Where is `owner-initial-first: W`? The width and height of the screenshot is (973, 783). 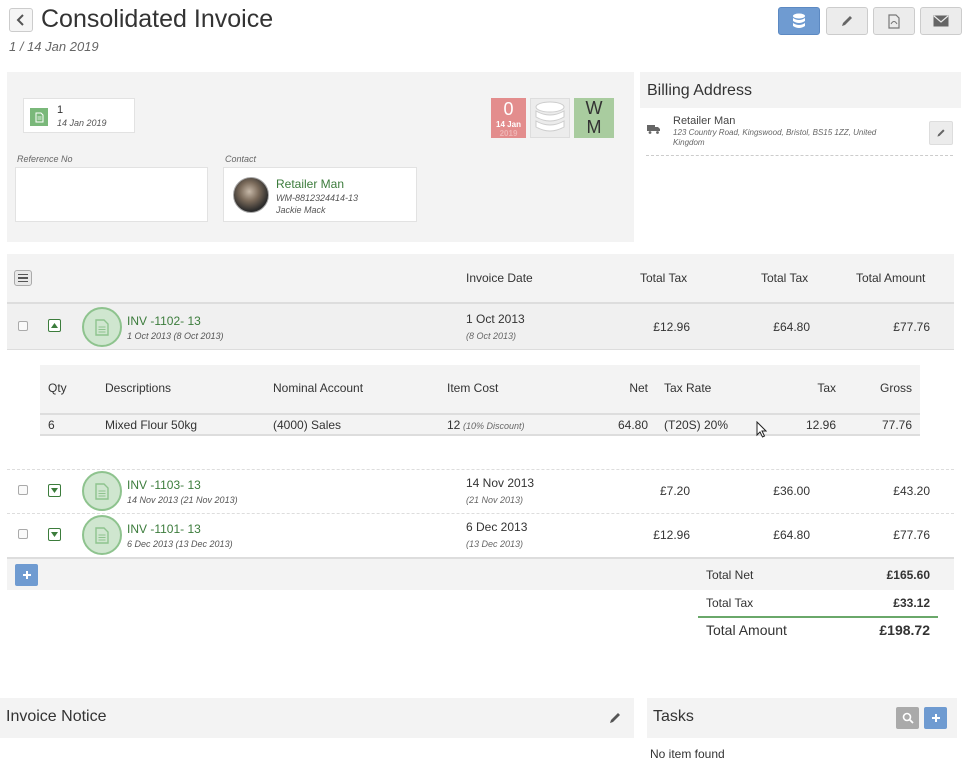 owner-initial-first: W is located at coordinates (594, 108).